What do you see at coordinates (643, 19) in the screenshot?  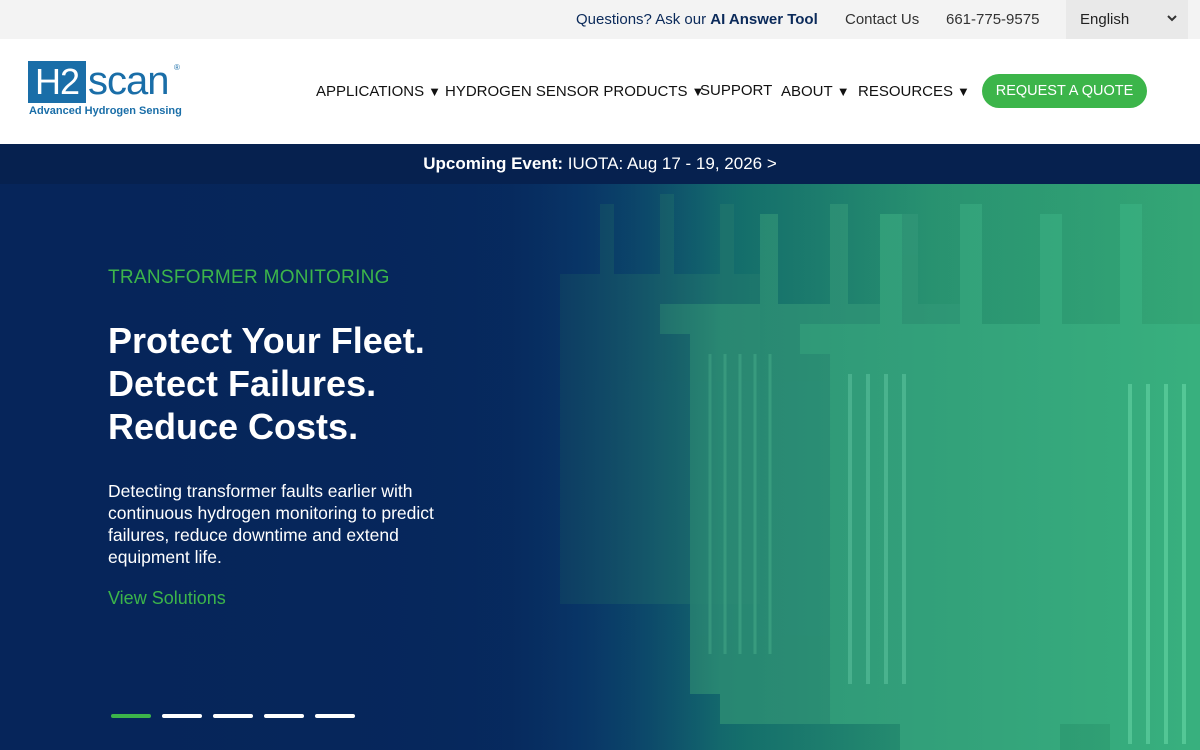 I see `ask-prefix: Questions? Ask our` at bounding box center [643, 19].